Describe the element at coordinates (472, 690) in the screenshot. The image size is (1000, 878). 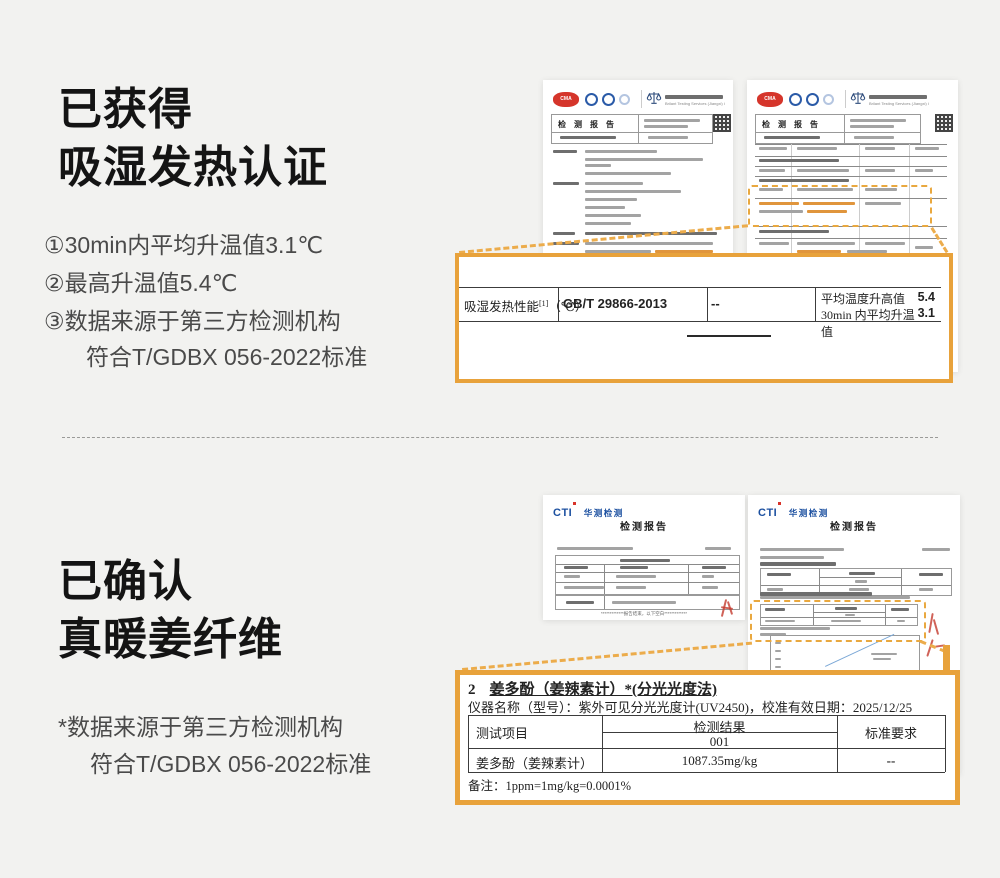
I see `section-number: 2` at that location.